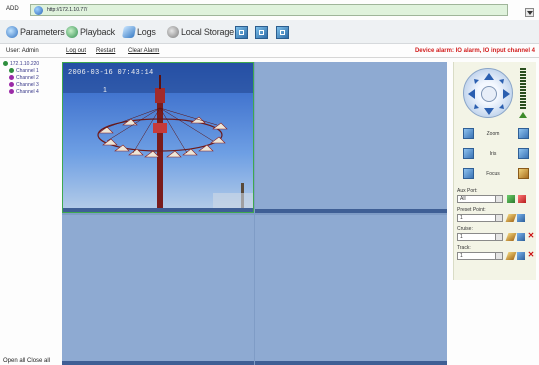  What do you see at coordinates (480, 218) in the screenshot?
I see `preset-select: 1` at bounding box center [480, 218].